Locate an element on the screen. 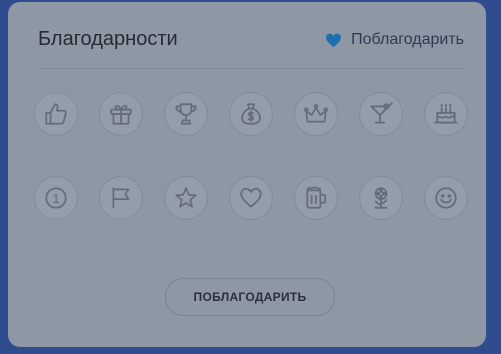  thank-link-label: Поблагодарить is located at coordinates (407, 39).